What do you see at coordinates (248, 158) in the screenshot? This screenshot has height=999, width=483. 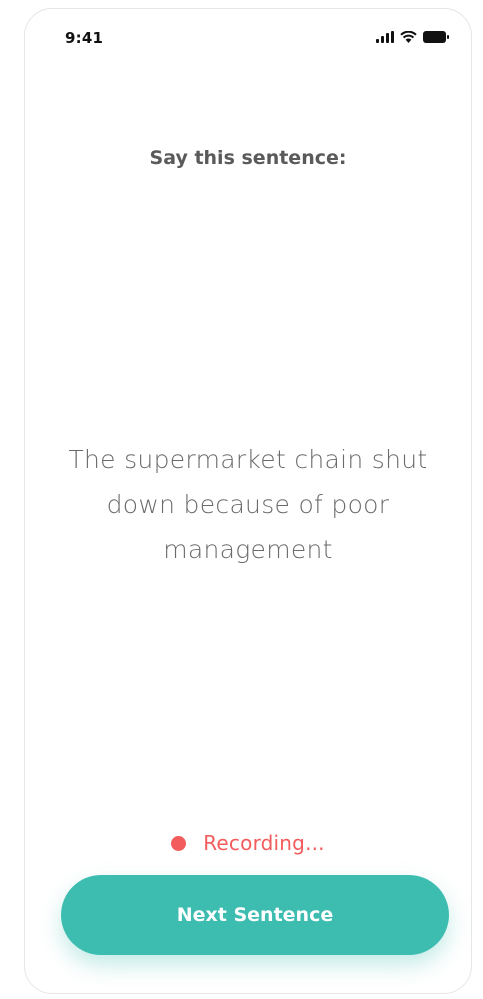 I see `prompt-title: Say this sentence:` at bounding box center [248, 158].